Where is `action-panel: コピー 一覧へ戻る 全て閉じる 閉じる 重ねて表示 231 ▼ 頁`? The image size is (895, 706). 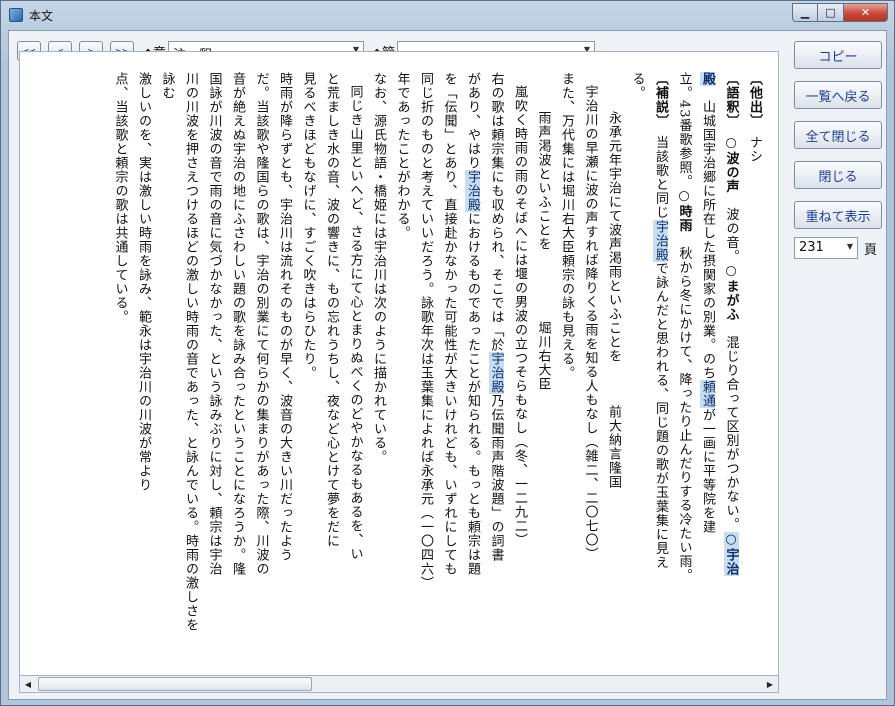 action-panel: コピー 一覧へ戻る 全て閉じる 閉じる 重ねて表示 231 ▼ 頁 is located at coordinates (839, 150).